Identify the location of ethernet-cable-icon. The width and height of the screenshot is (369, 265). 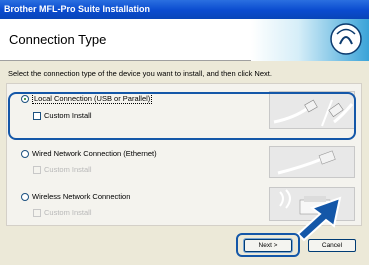
(312, 162).